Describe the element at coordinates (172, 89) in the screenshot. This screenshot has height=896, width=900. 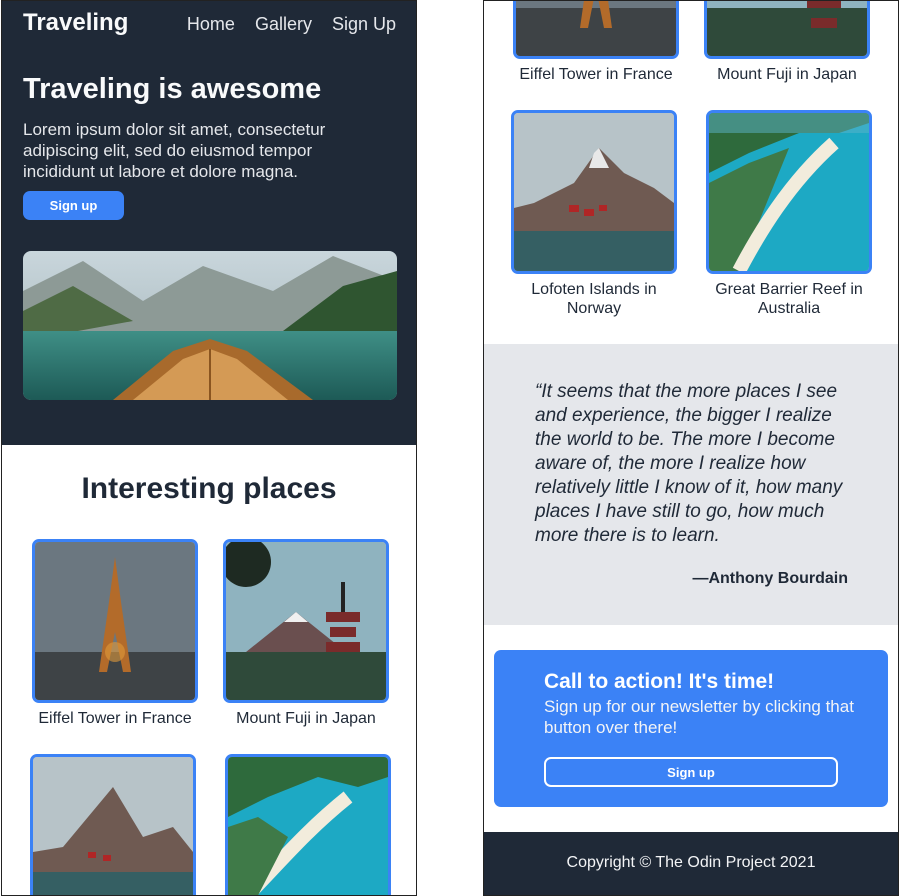
I see `hero-title: Traveling is awesome` at that location.